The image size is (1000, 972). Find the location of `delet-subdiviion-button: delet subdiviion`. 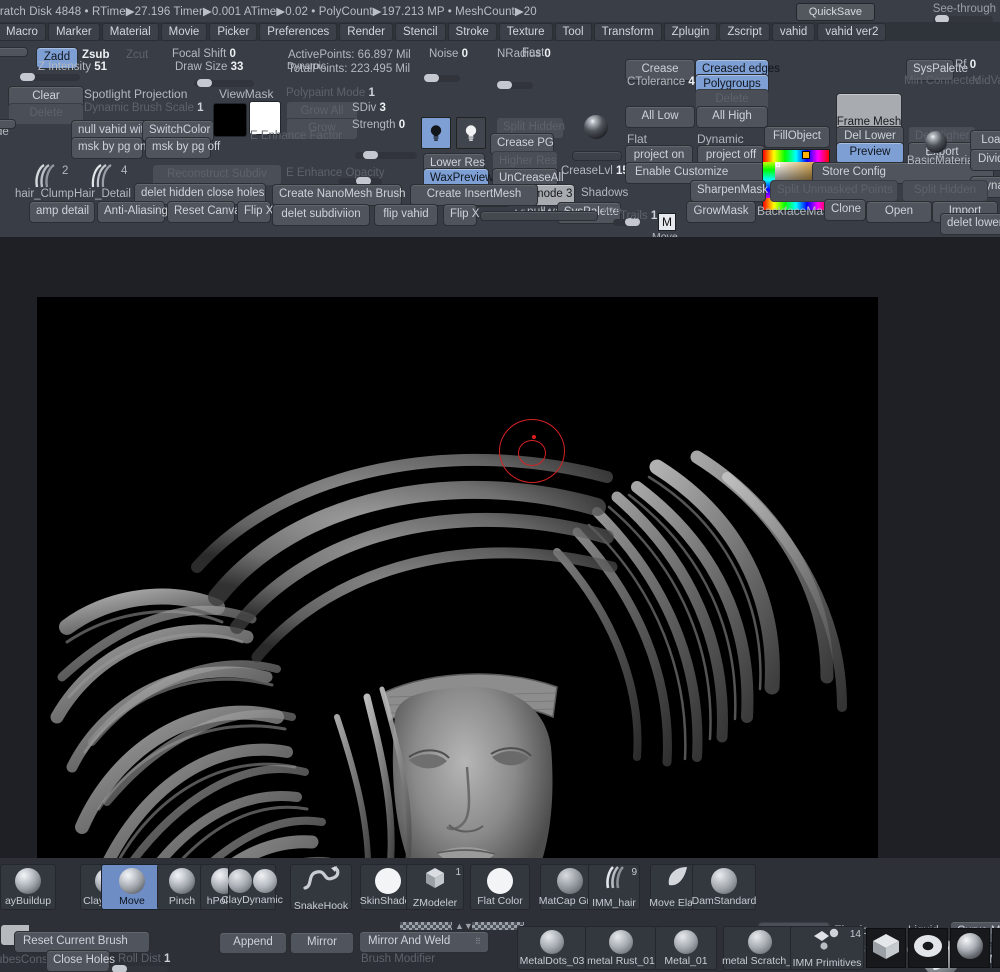

delet-subdiviion-button: delet subdiviion is located at coordinates (321, 215).